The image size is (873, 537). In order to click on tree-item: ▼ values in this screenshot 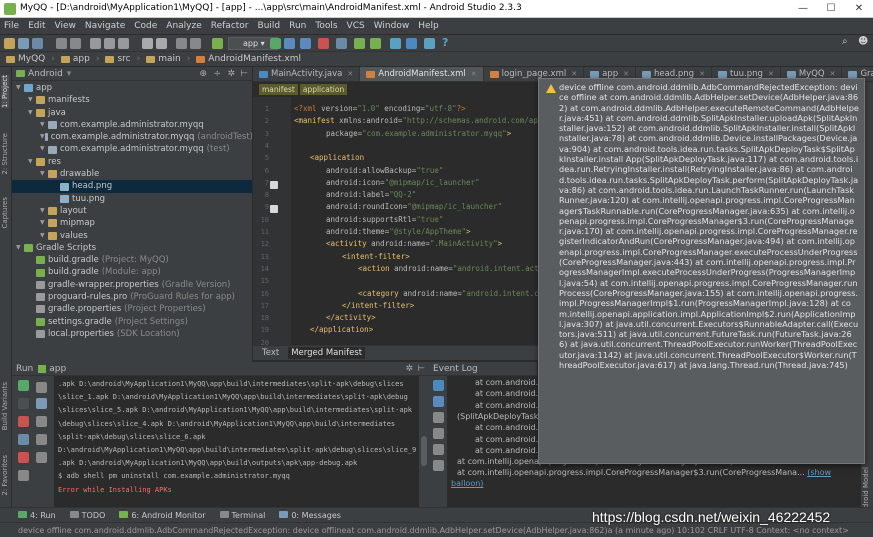, I will do `click(132, 236)`.